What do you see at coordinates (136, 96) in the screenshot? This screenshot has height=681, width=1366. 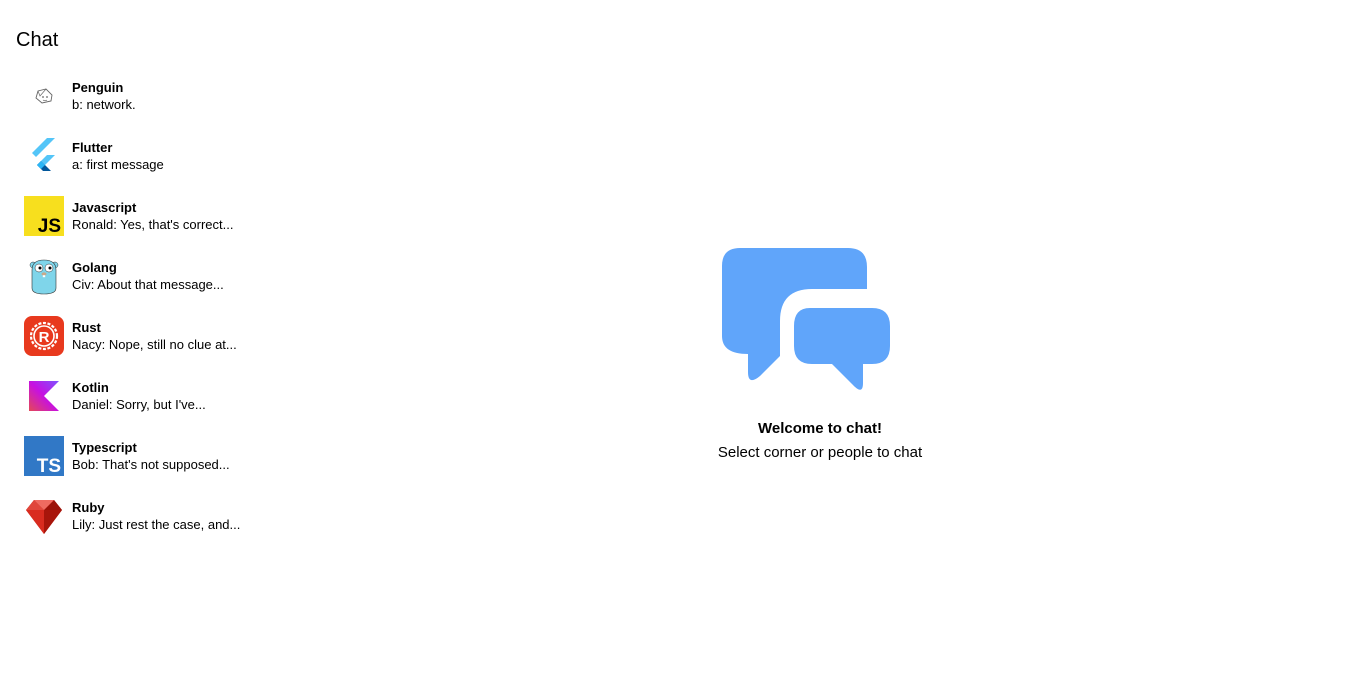 I see `chat-item-penguin: Penguin b: network.` at bounding box center [136, 96].